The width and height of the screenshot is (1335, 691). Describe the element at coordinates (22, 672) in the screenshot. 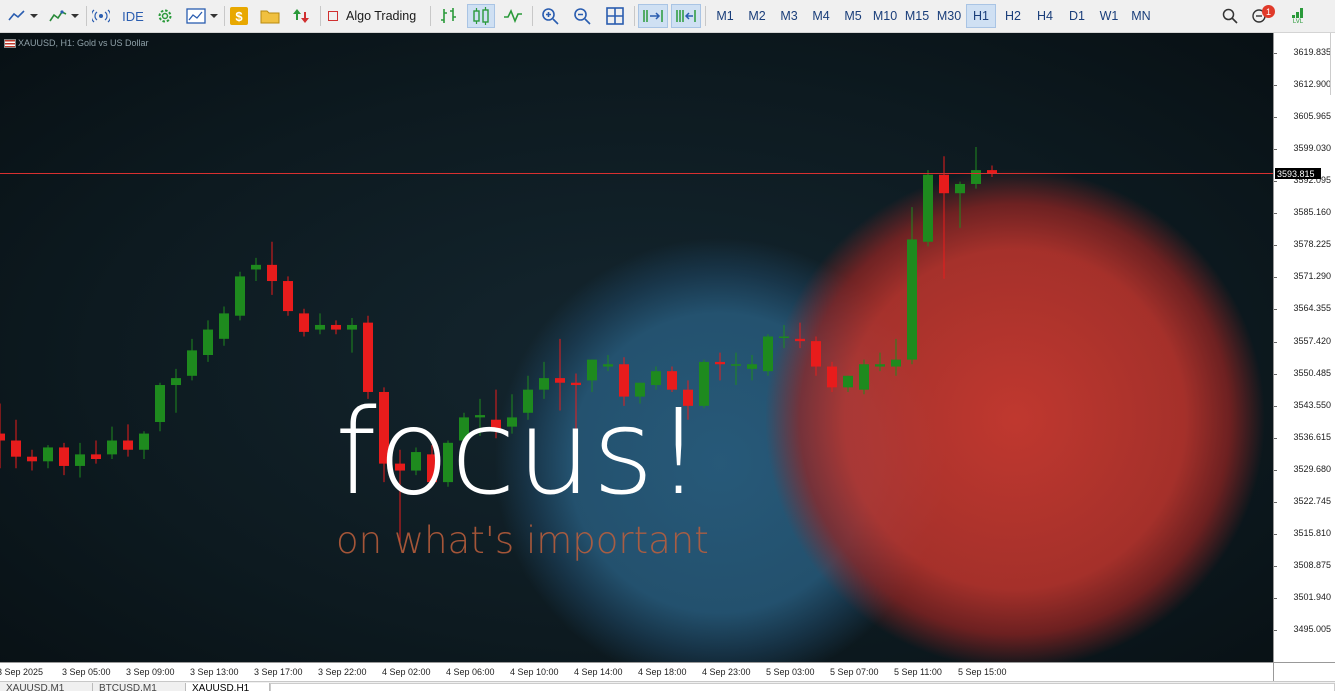

I see `time-tick-label: 3 Sep 2025` at that location.